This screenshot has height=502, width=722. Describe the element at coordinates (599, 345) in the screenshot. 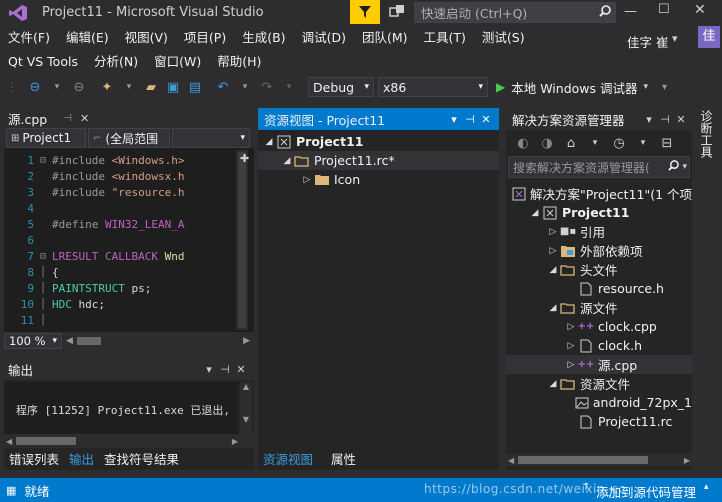

I see `solution-tree-item: ▷ clock.h` at that location.